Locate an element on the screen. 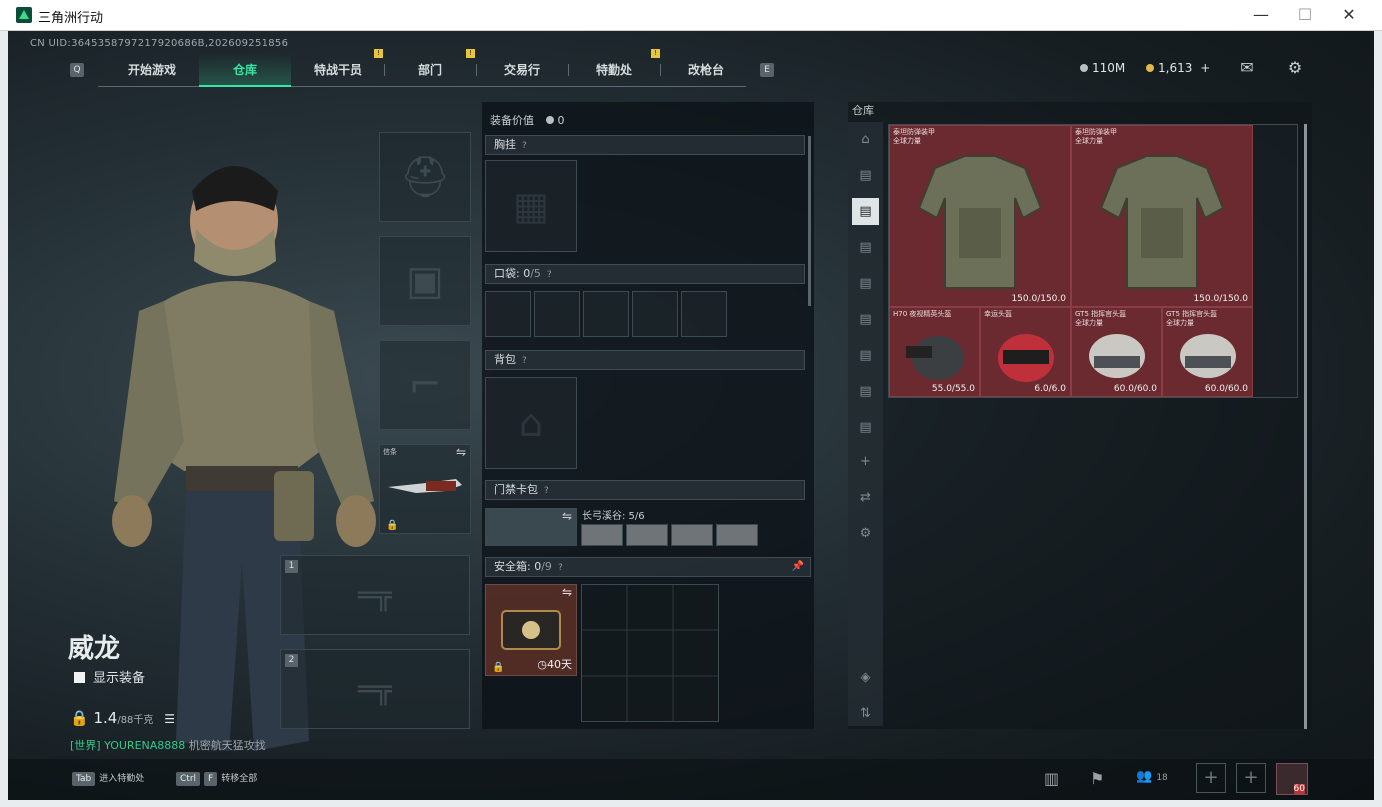  tab-department: 部门 is located at coordinates (430, 70).